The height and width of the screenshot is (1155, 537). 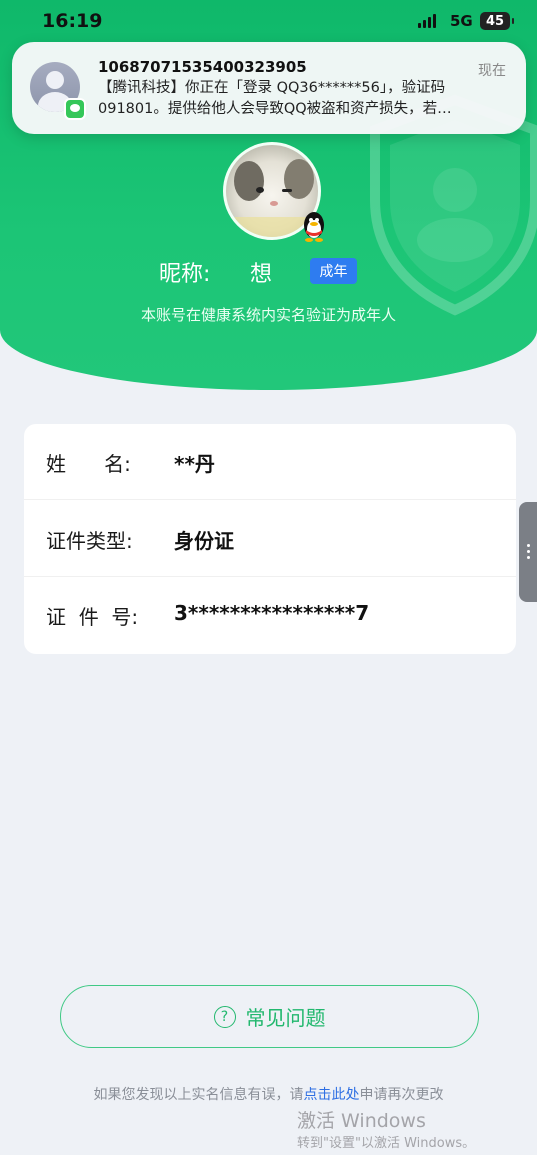 I want to click on info-label: 证 件 号:, so click(x=92, y=617).